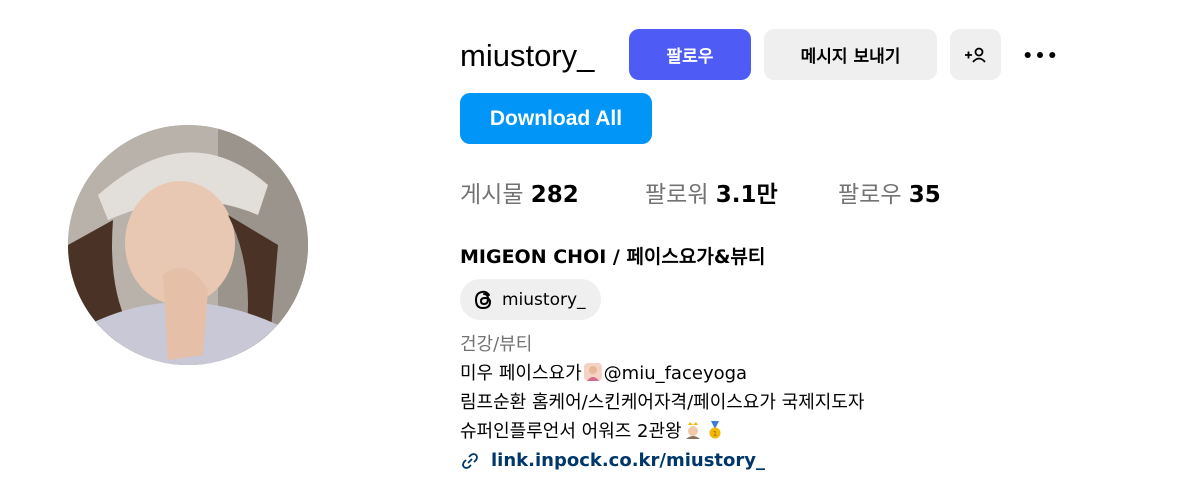 The width and height of the screenshot is (1182, 502). What do you see at coordinates (690, 54) in the screenshot?
I see `follow-button: 팔로우` at bounding box center [690, 54].